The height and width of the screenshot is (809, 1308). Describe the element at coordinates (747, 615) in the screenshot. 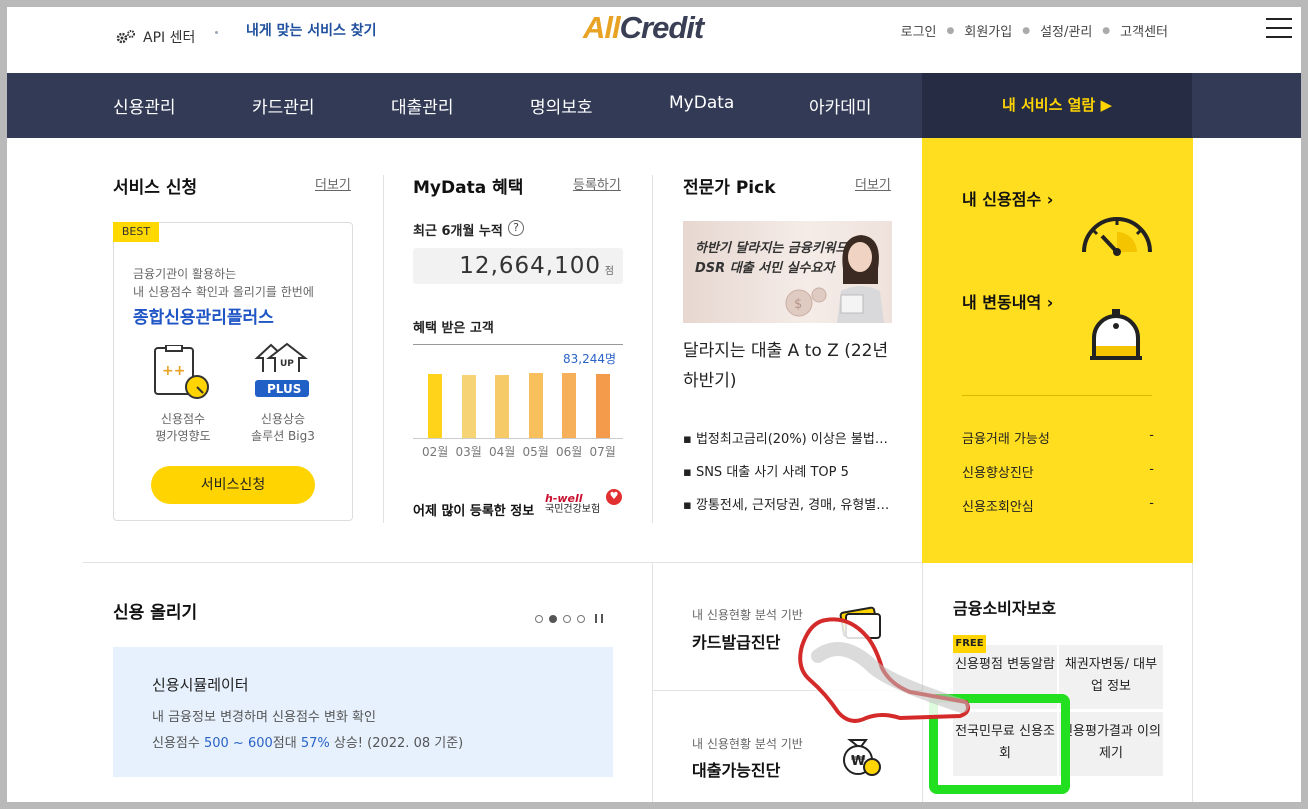

I see `card-diag-sub: 내 신용현황 분석 기반` at that location.